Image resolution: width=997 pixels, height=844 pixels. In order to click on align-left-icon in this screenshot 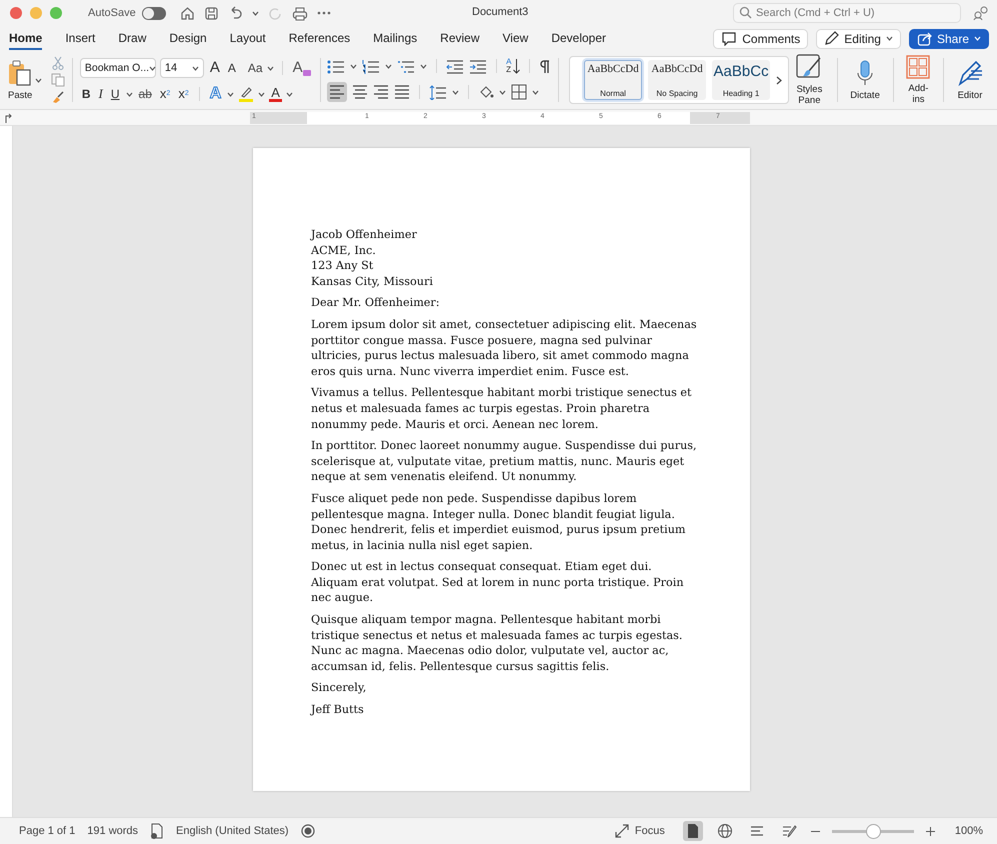, I will do `click(337, 92)`.